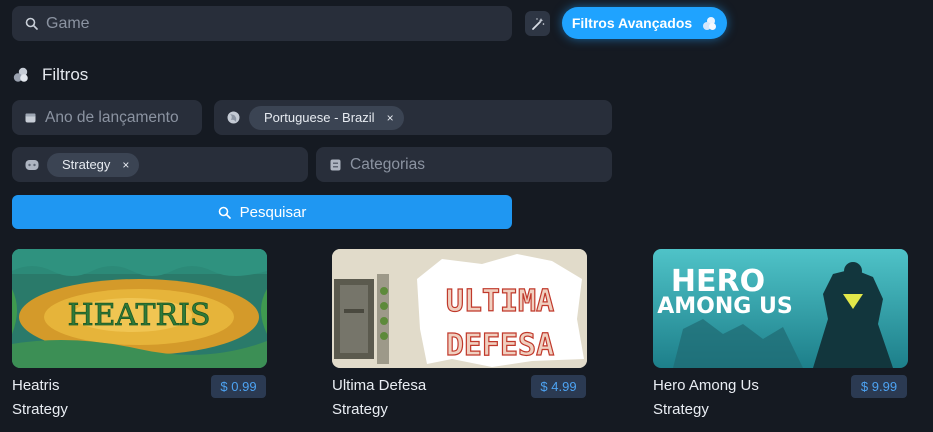 This screenshot has width=933, height=432. Describe the element at coordinates (319, 117) in the screenshot. I see `language-chip-label: Portuguese - Brazil` at that location.